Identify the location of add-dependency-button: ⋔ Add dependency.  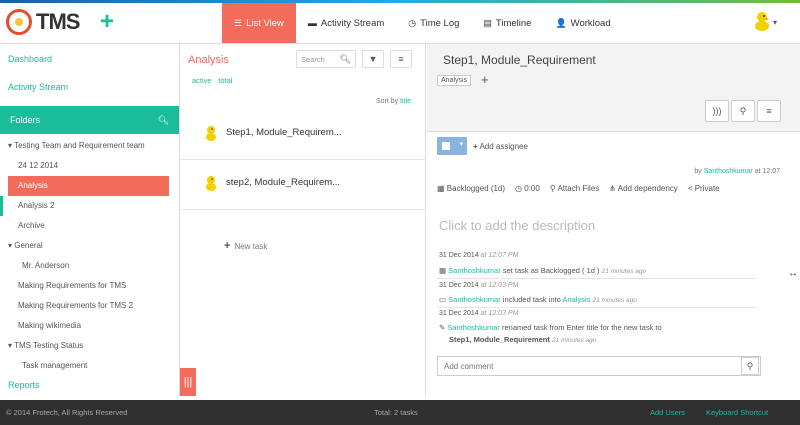
(643, 188).